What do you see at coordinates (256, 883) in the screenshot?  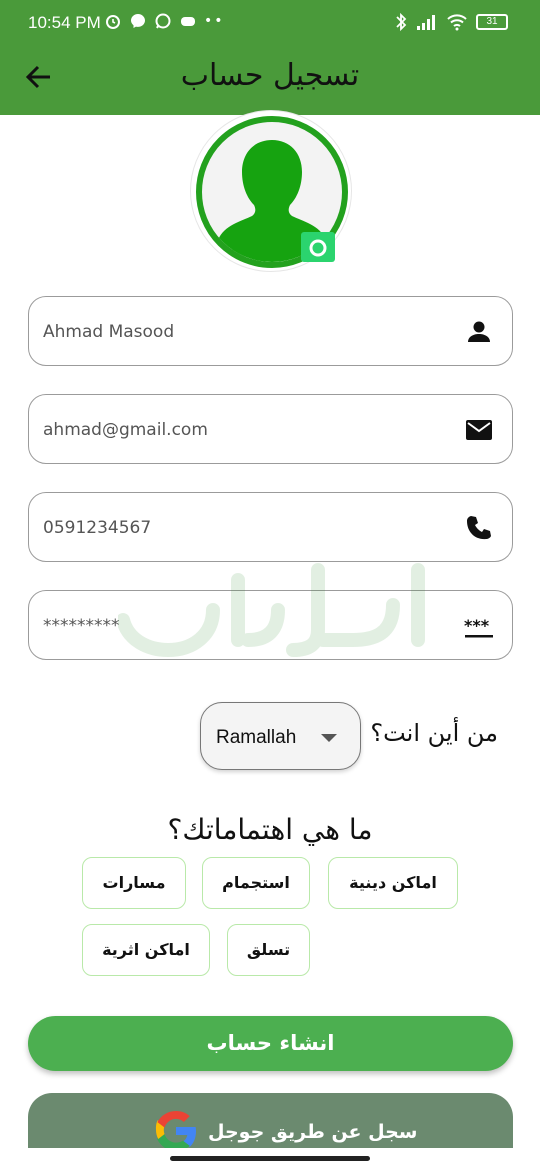 I see `chip-relaxation: استجمام` at bounding box center [256, 883].